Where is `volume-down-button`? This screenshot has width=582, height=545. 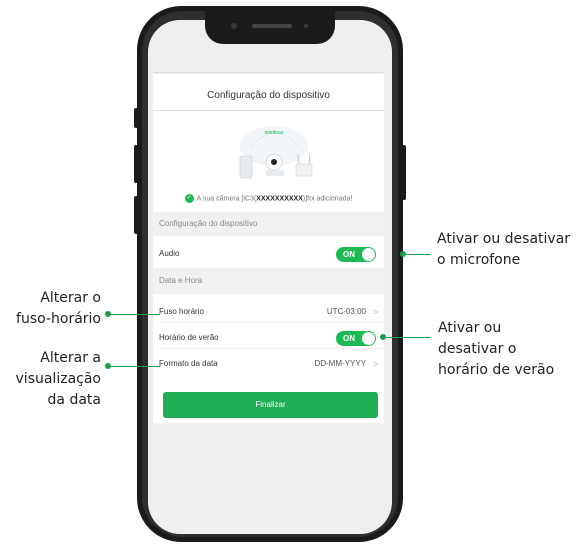
volume-down-button is located at coordinates (136, 215).